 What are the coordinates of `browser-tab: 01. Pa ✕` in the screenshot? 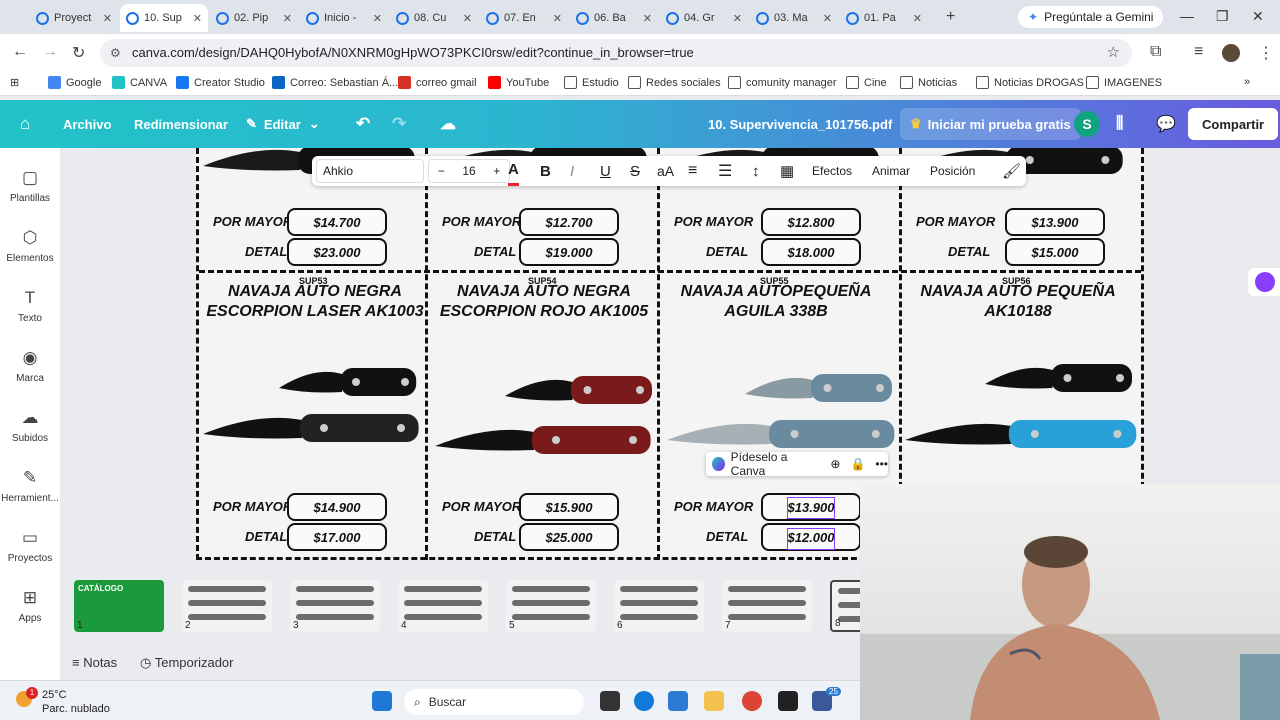 It's located at (884, 18).